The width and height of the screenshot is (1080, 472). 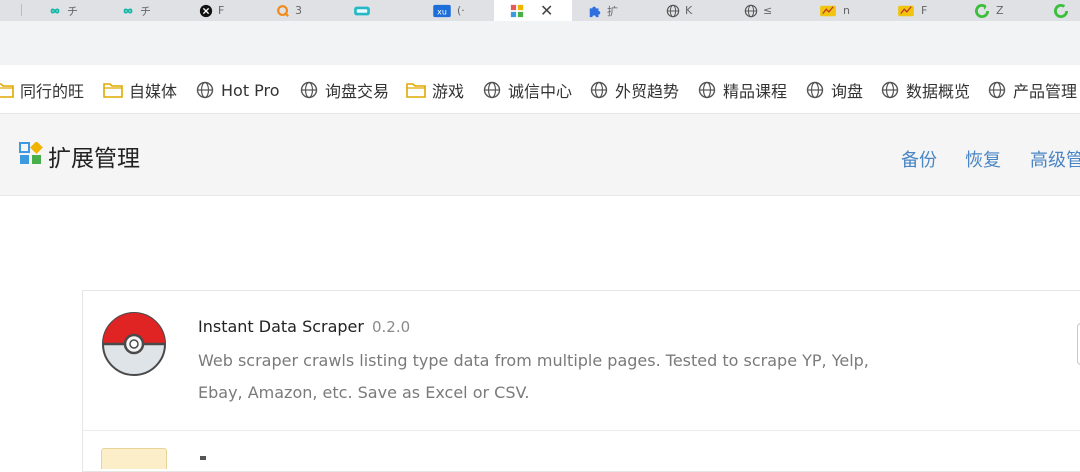 What do you see at coordinates (1045, 91) in the screenshot?
I see `bookmark-label: 产品管理` at bounding box center [1045, 91].